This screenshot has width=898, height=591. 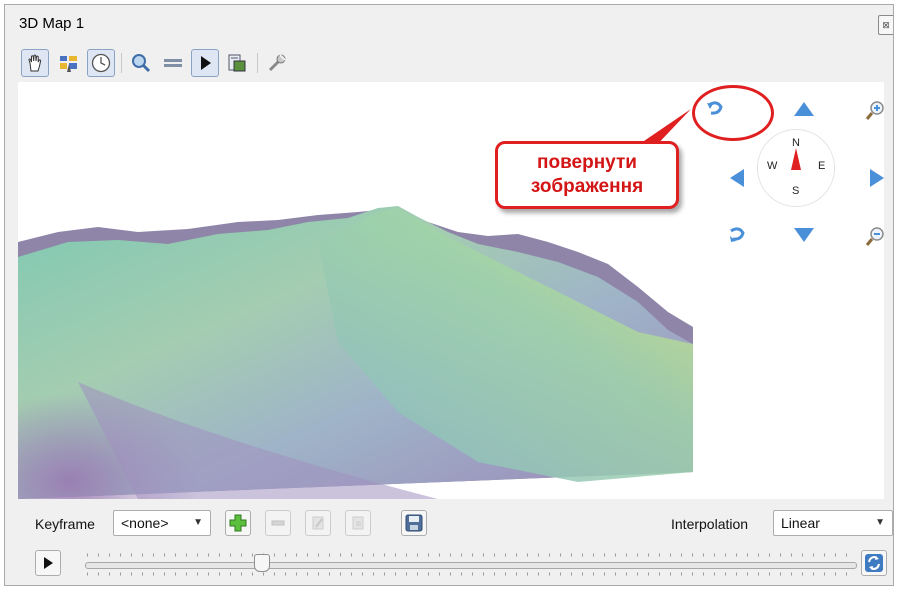 What do you see at coordinates (804, 111) in the screenshot?
I see `pan-up-icon` at bounding box center [804, 111].